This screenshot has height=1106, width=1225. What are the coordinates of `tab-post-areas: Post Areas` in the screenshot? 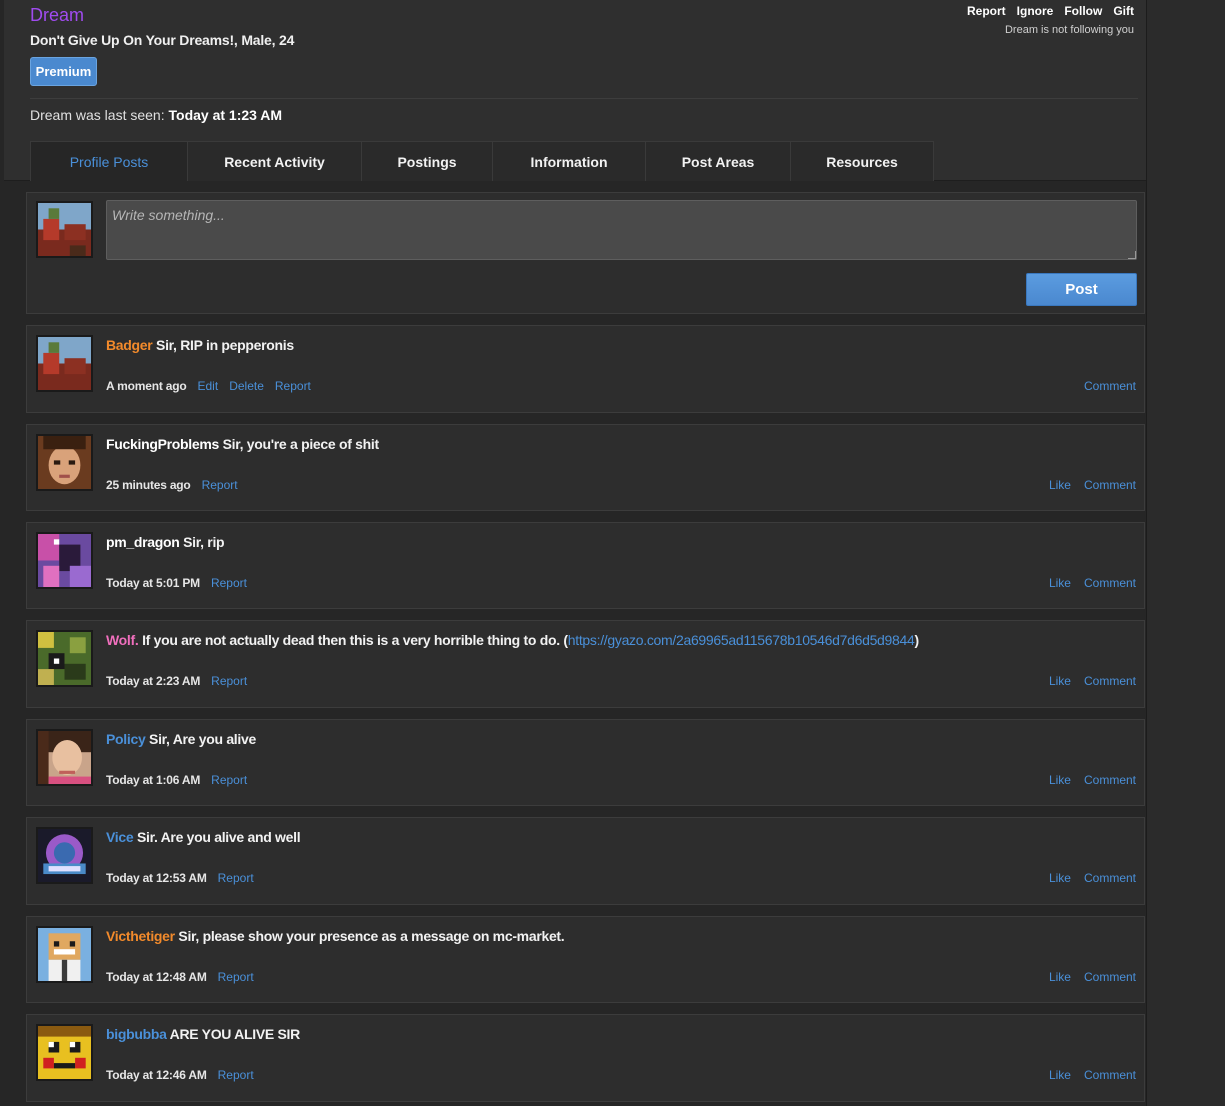 It's located at (718, 161).